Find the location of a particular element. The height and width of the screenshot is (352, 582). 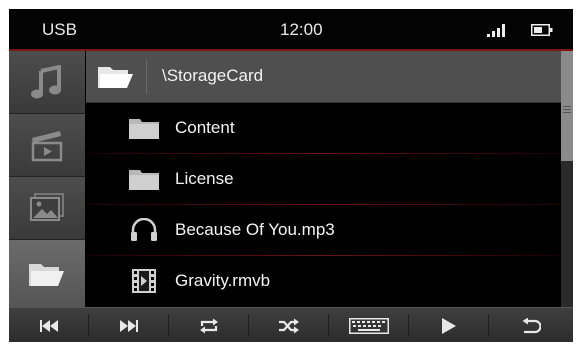

file-name: Gravity.rmvb is located at coordinates (223, 280).